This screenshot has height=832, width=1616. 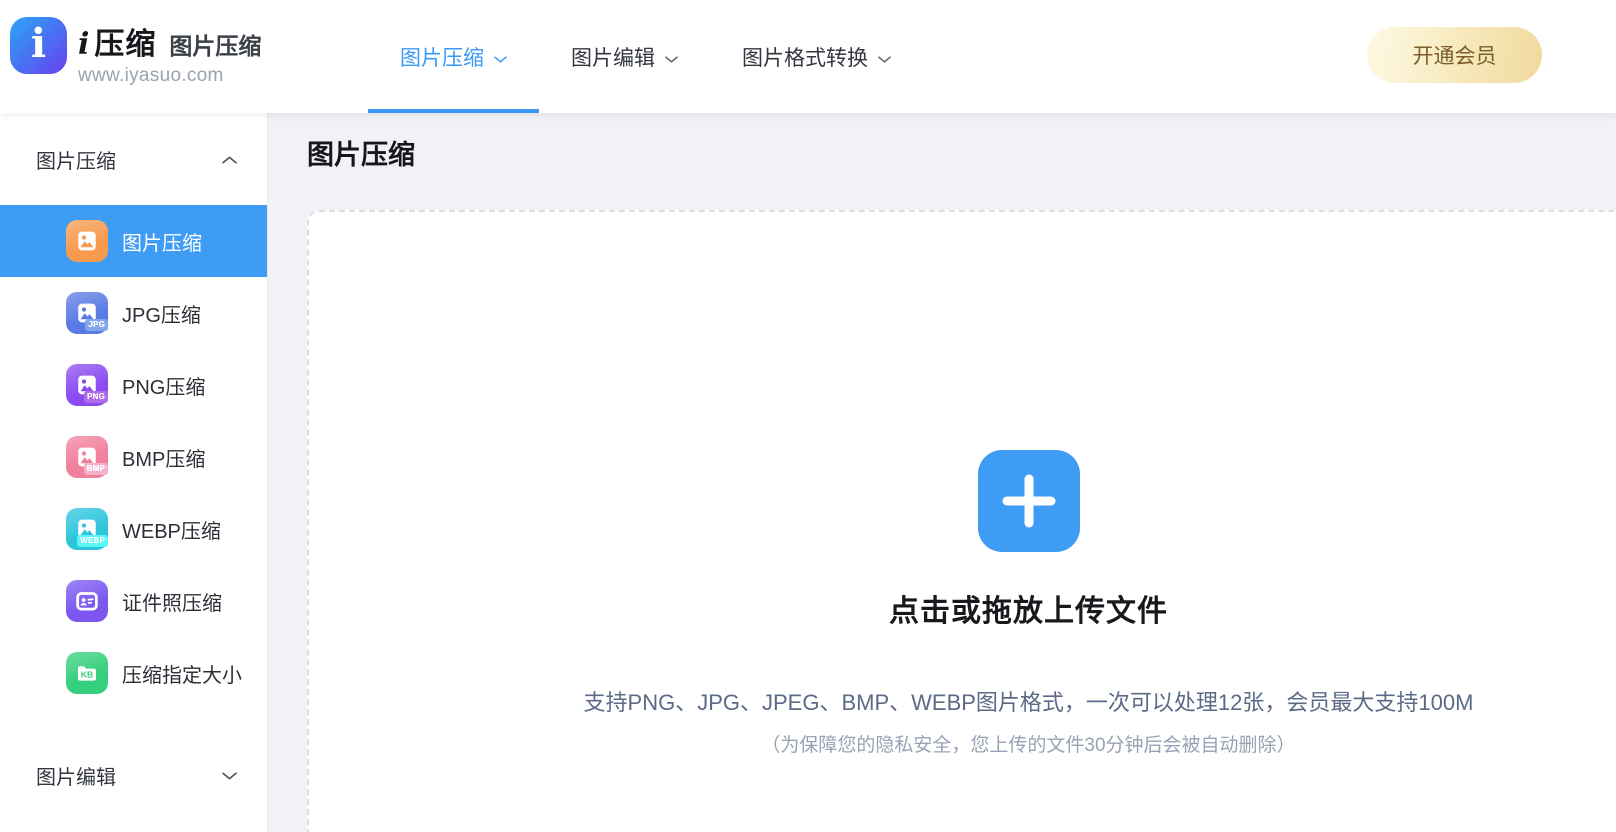 What do you see at coordinates (164, 387) in the screenshot?
I see `sidebar-item-label: PNG压缩` at bounding box center [164, 387].